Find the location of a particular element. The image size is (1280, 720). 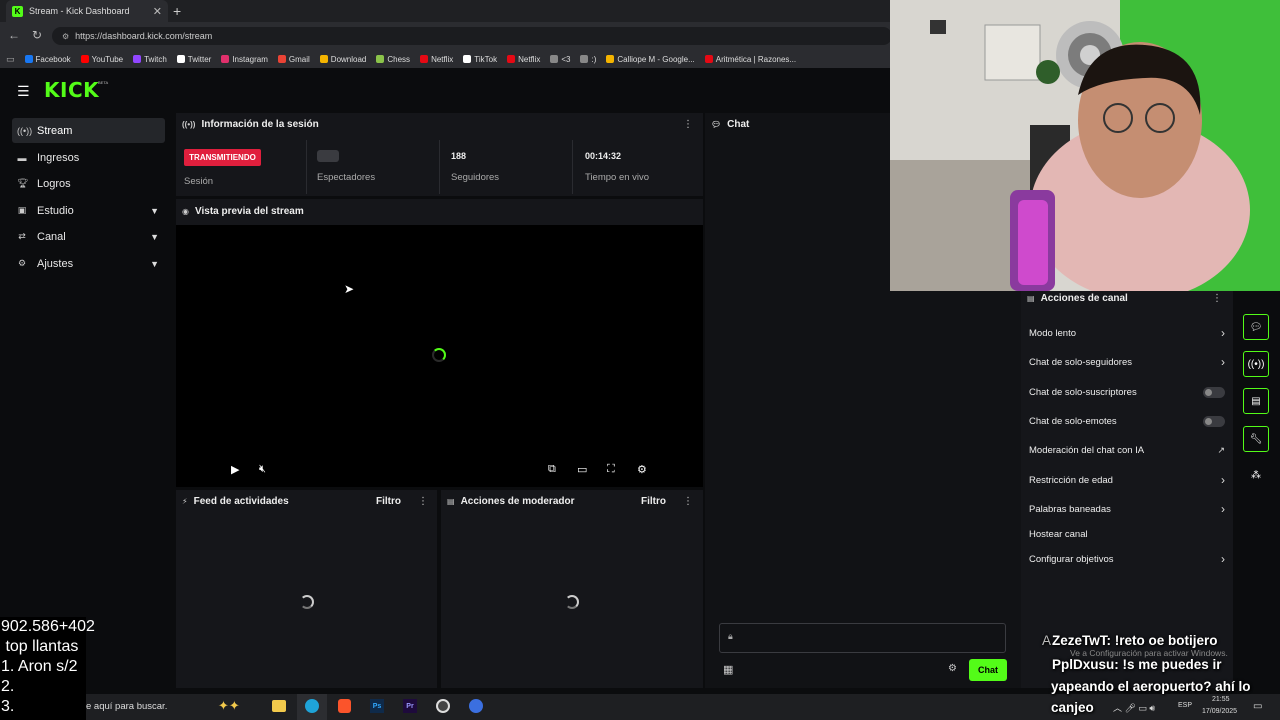

feed-more-icon: ⋮ is located at coordinates (423, 501).